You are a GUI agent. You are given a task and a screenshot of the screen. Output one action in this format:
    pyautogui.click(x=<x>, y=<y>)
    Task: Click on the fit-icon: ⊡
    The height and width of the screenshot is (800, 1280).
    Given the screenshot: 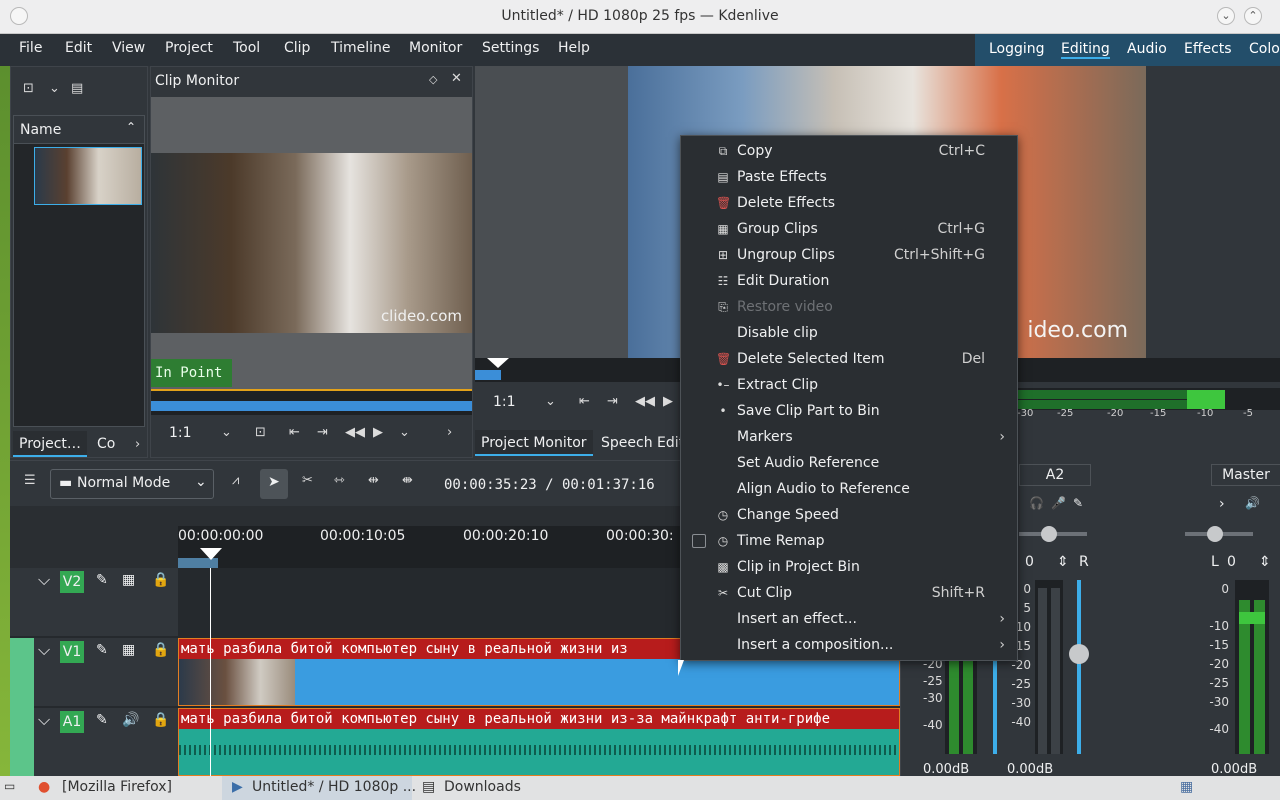 What is the action you would take?
    pyautogui.click(x=260, y=432)
    